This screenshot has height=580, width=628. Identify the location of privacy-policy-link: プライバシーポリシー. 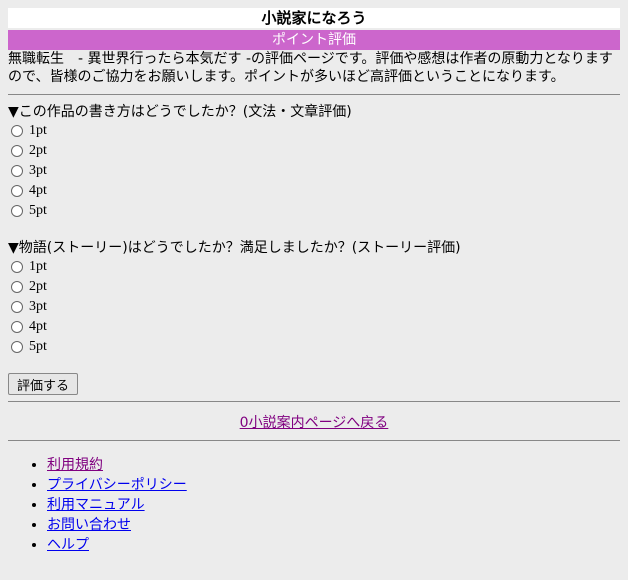
(117, 485).